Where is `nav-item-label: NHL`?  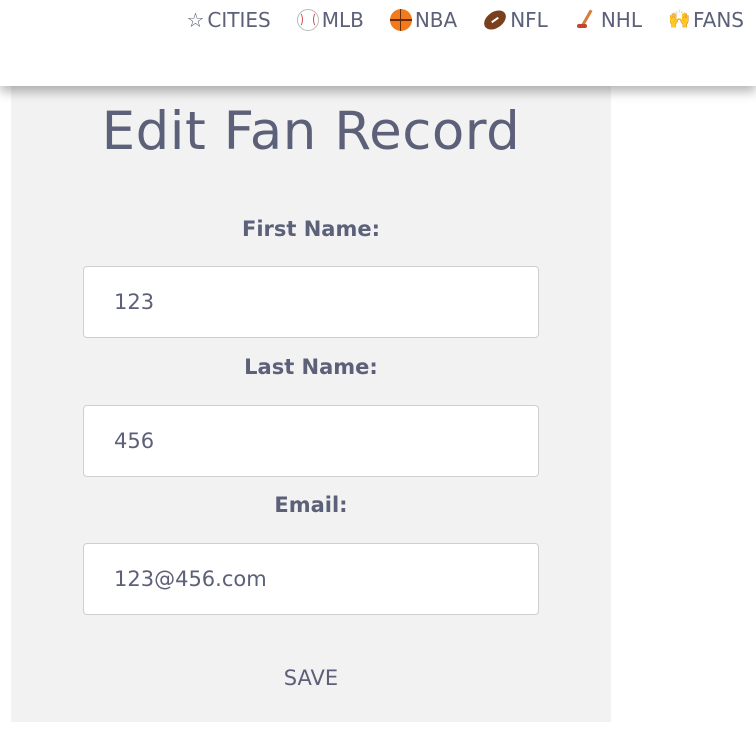 nav-item-label: NHL is located at coordinates (621, 20).